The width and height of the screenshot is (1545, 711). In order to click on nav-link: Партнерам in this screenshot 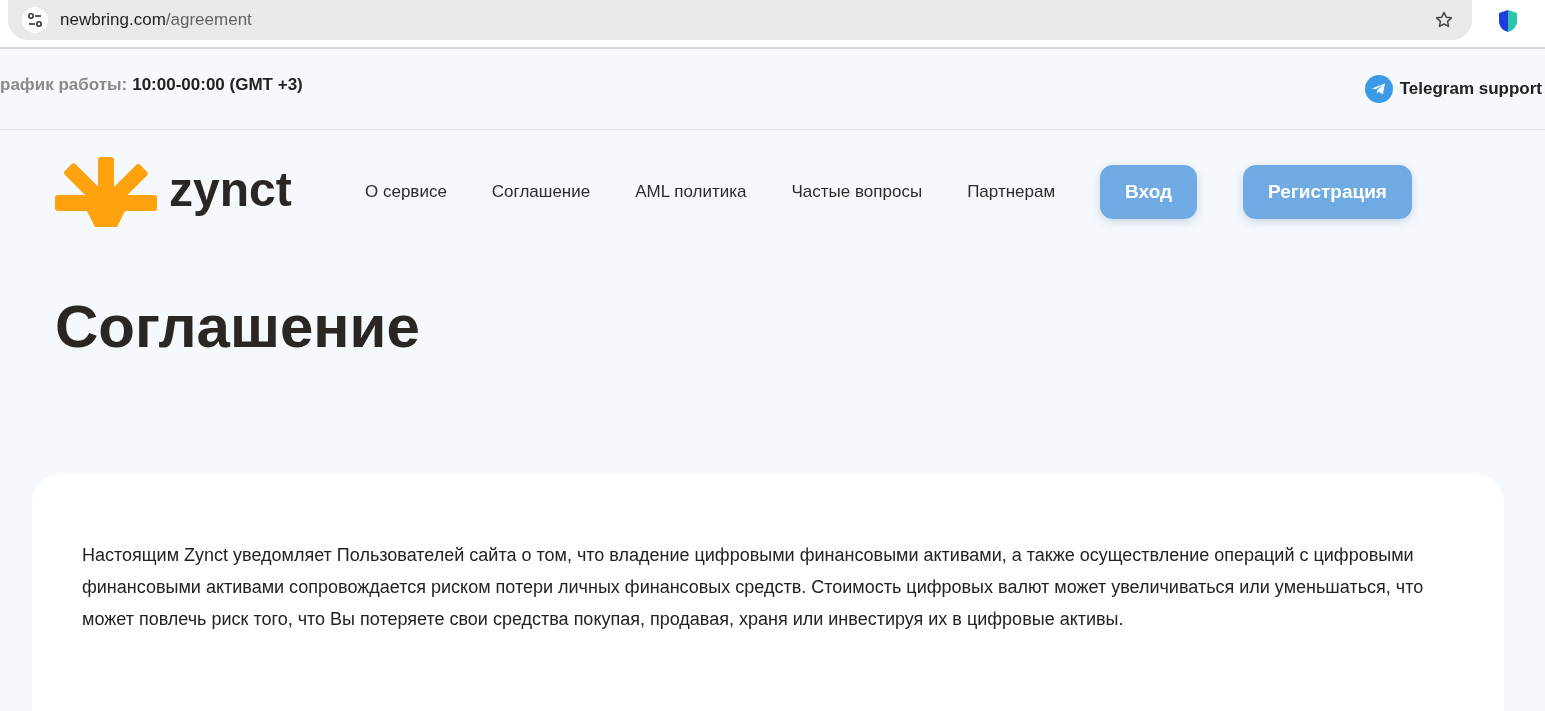, I will do `click(1011, 192)`.